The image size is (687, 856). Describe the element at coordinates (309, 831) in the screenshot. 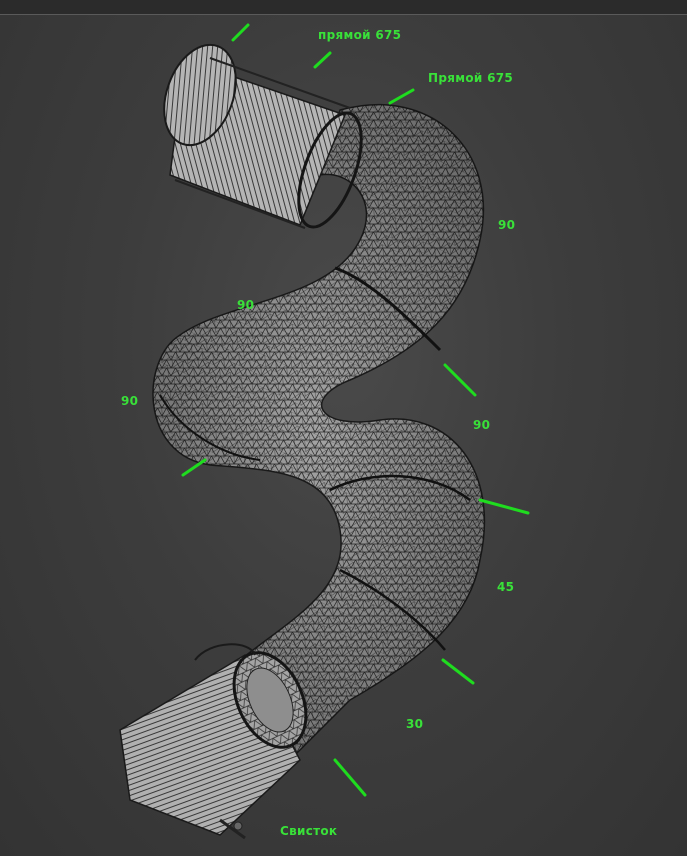

I see `label-whistle: Свисток` at that location.